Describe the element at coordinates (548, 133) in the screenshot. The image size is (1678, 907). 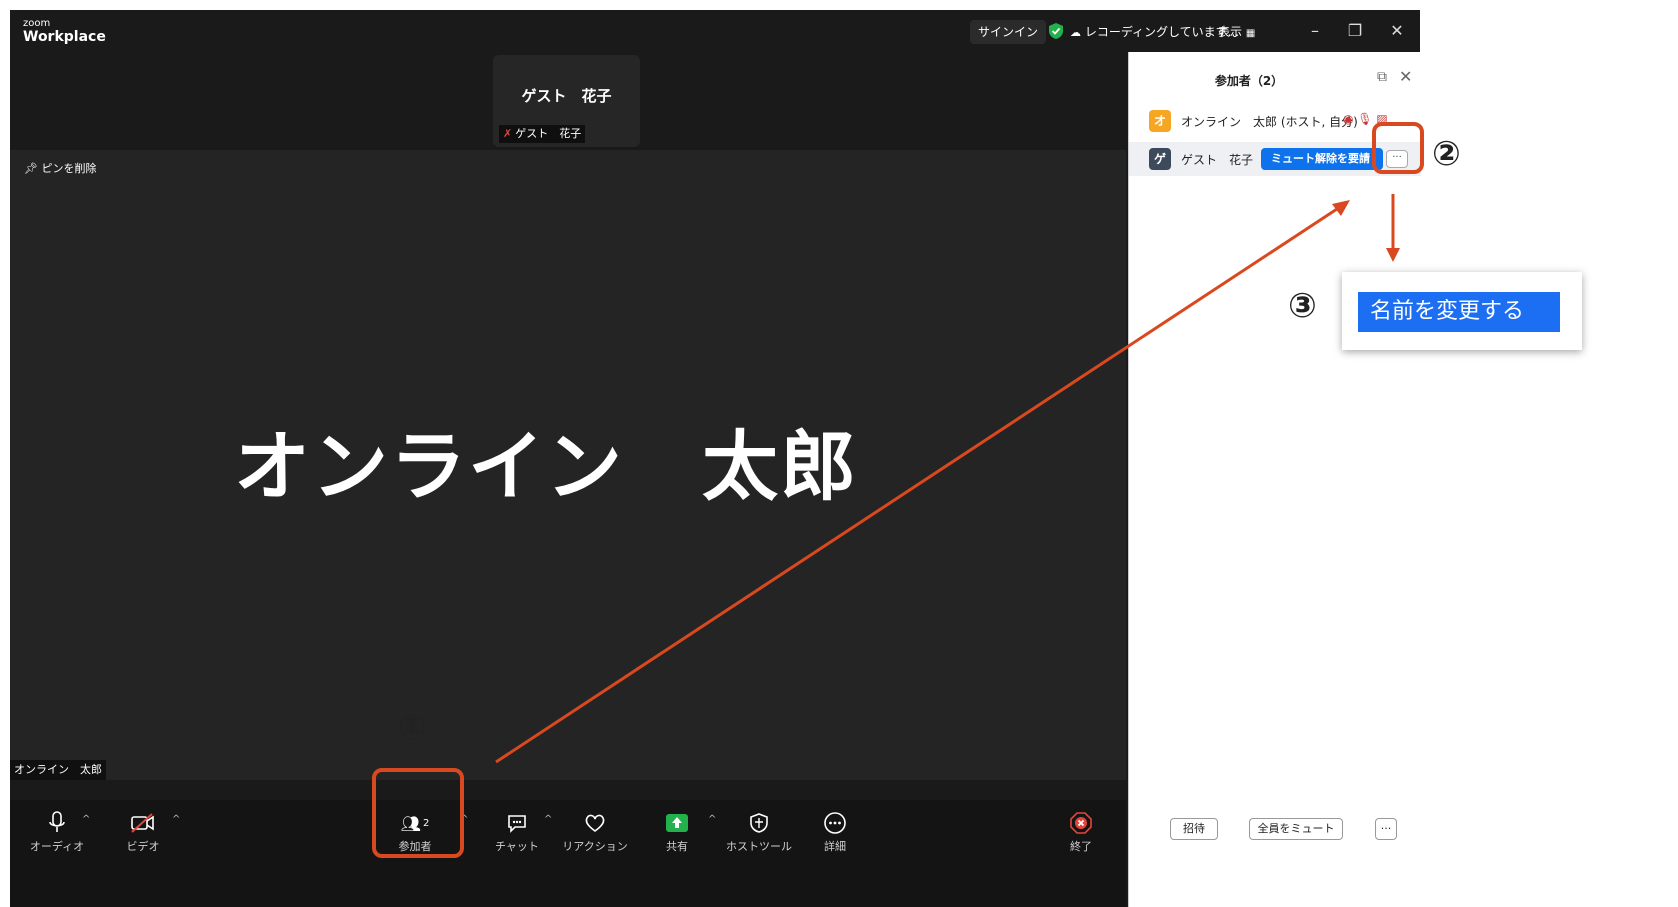
I see `guest-label-text: ゲスト 花子` at that location.